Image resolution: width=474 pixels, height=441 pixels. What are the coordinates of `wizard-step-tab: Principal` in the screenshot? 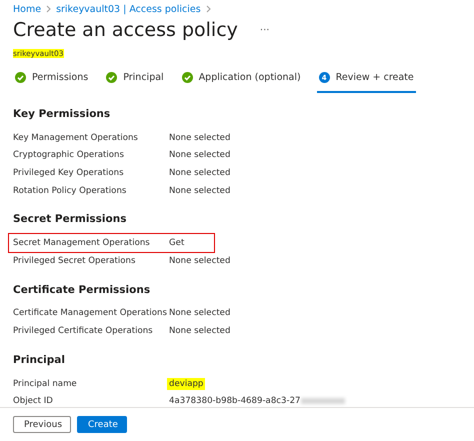 It's located at (135, 82).